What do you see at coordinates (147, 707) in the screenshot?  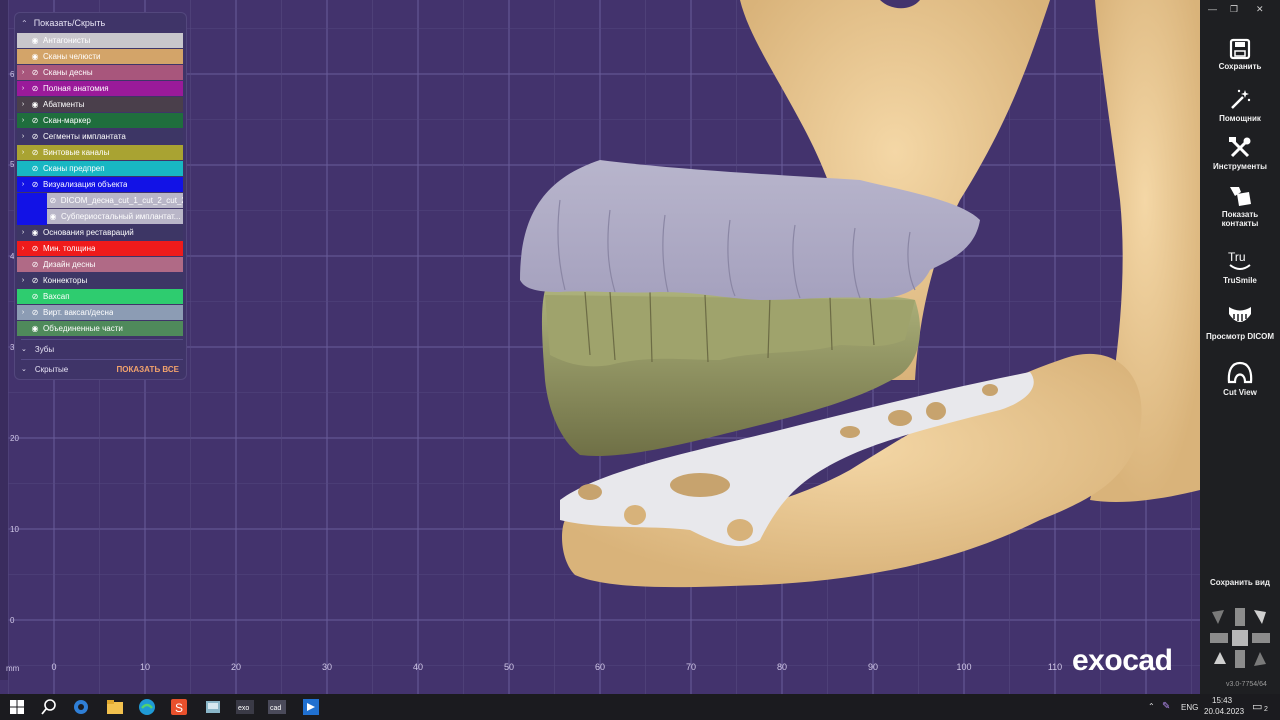 I see `edge-browser-icon` at bounding box center [147, 707].